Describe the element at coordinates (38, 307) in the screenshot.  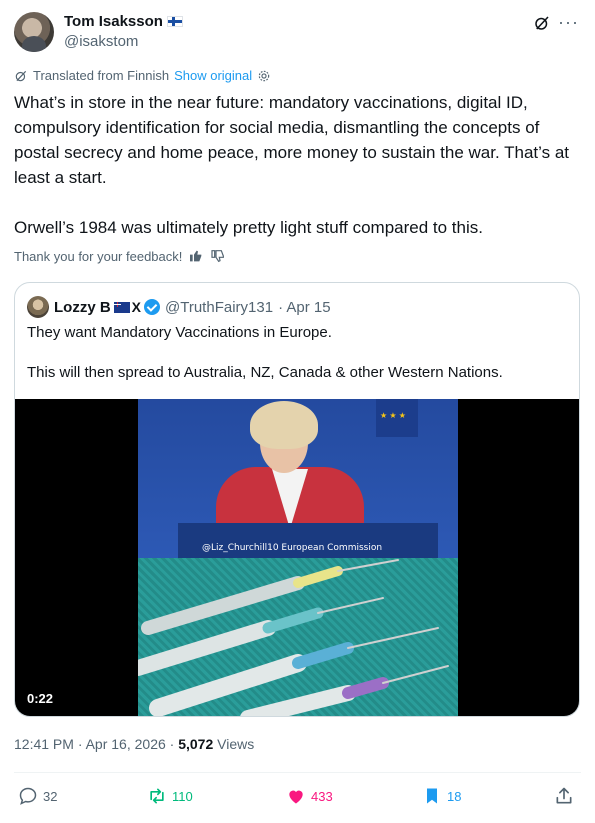
I see `quoted-author-avatar` at that location.